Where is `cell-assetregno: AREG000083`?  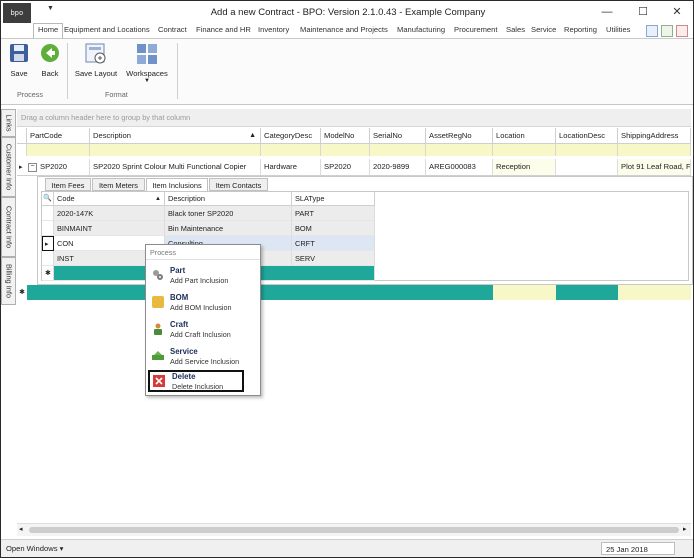
cell-assetregno: AREG000083 is located at coordinates (459, 167).